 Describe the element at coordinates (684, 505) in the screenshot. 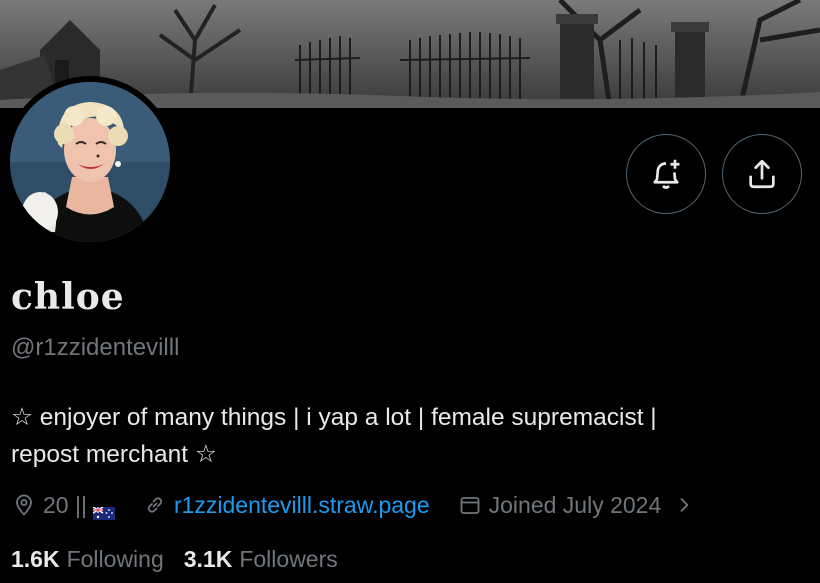

I see `chevron-right-icon` at that location.